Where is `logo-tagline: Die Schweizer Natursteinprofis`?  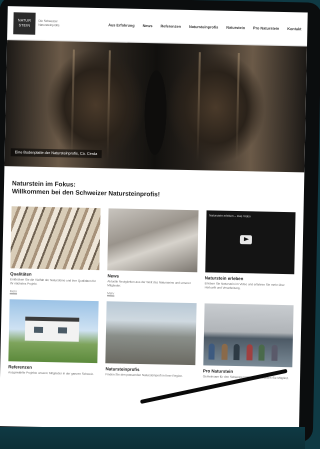 logo-tagline: Die Schweizer Natursteinprofis is located at coordinates (49, 22).